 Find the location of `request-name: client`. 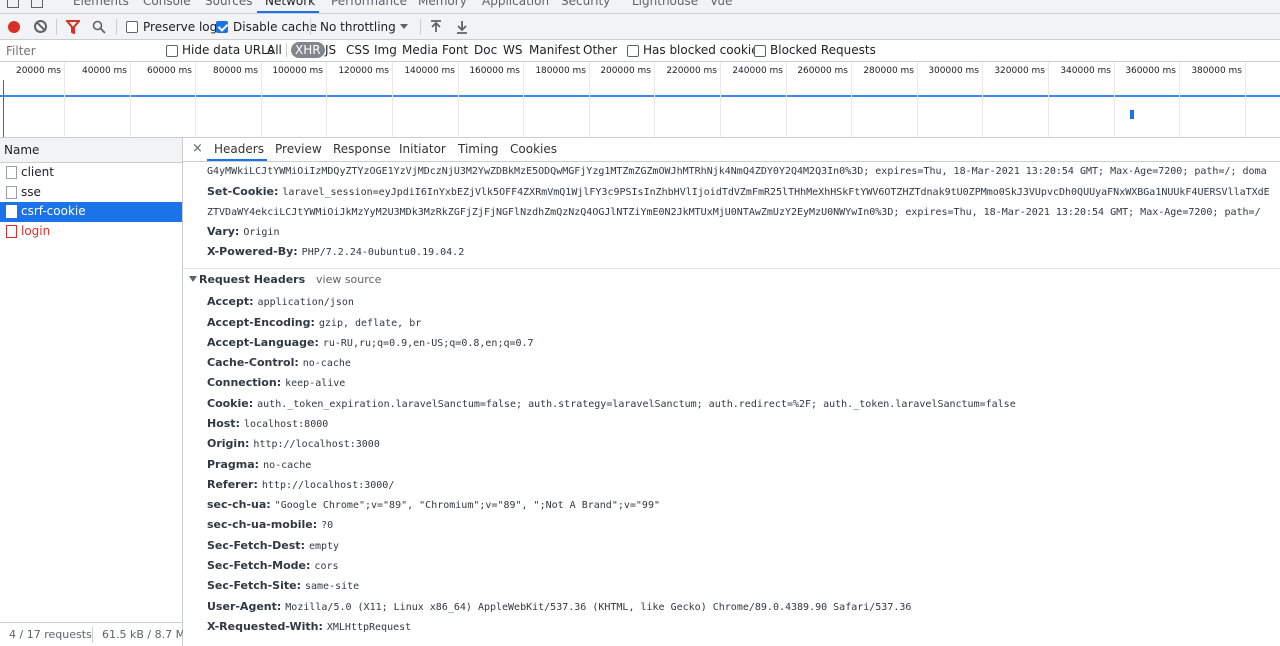

request-name: client is located at coordinates (37, 172).